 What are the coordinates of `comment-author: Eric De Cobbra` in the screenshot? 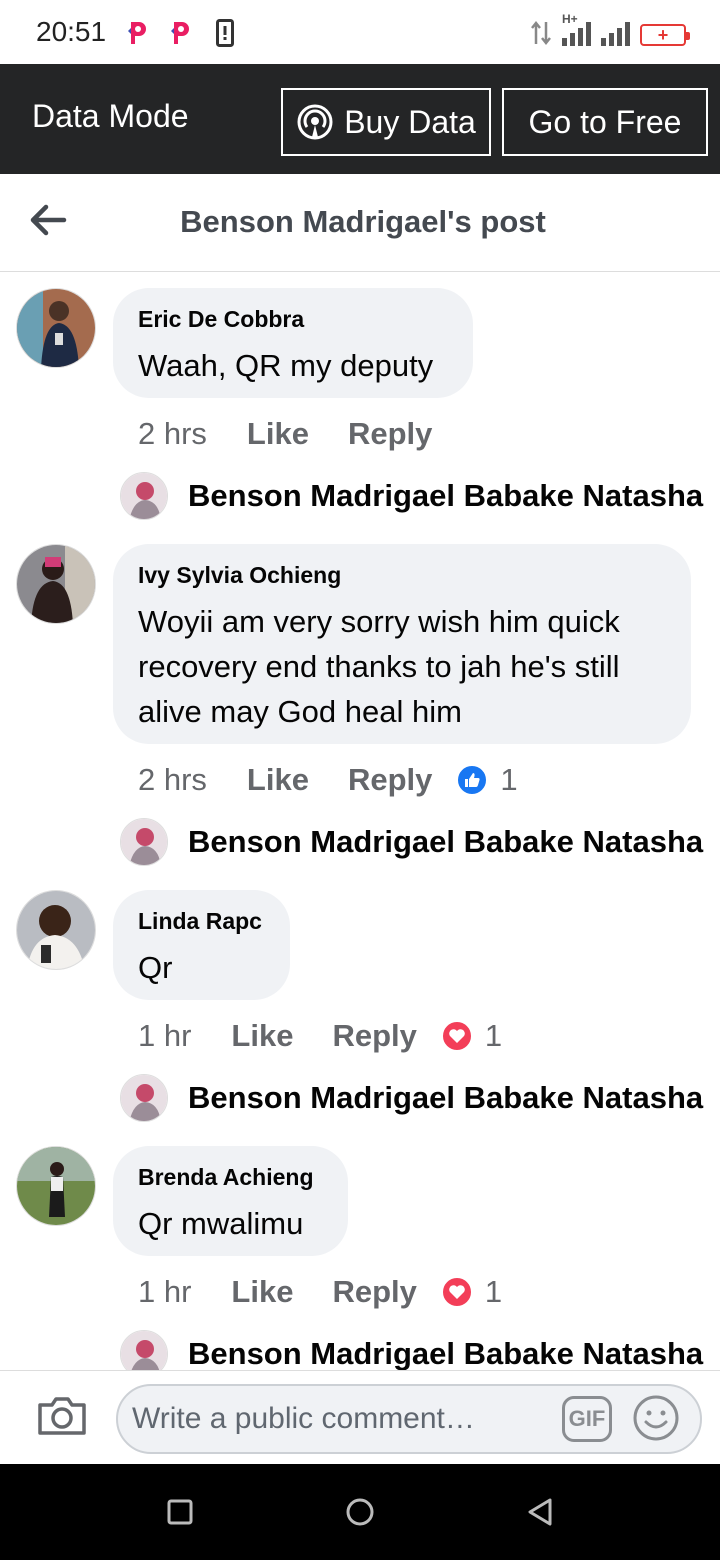 It's located at (292, 319).